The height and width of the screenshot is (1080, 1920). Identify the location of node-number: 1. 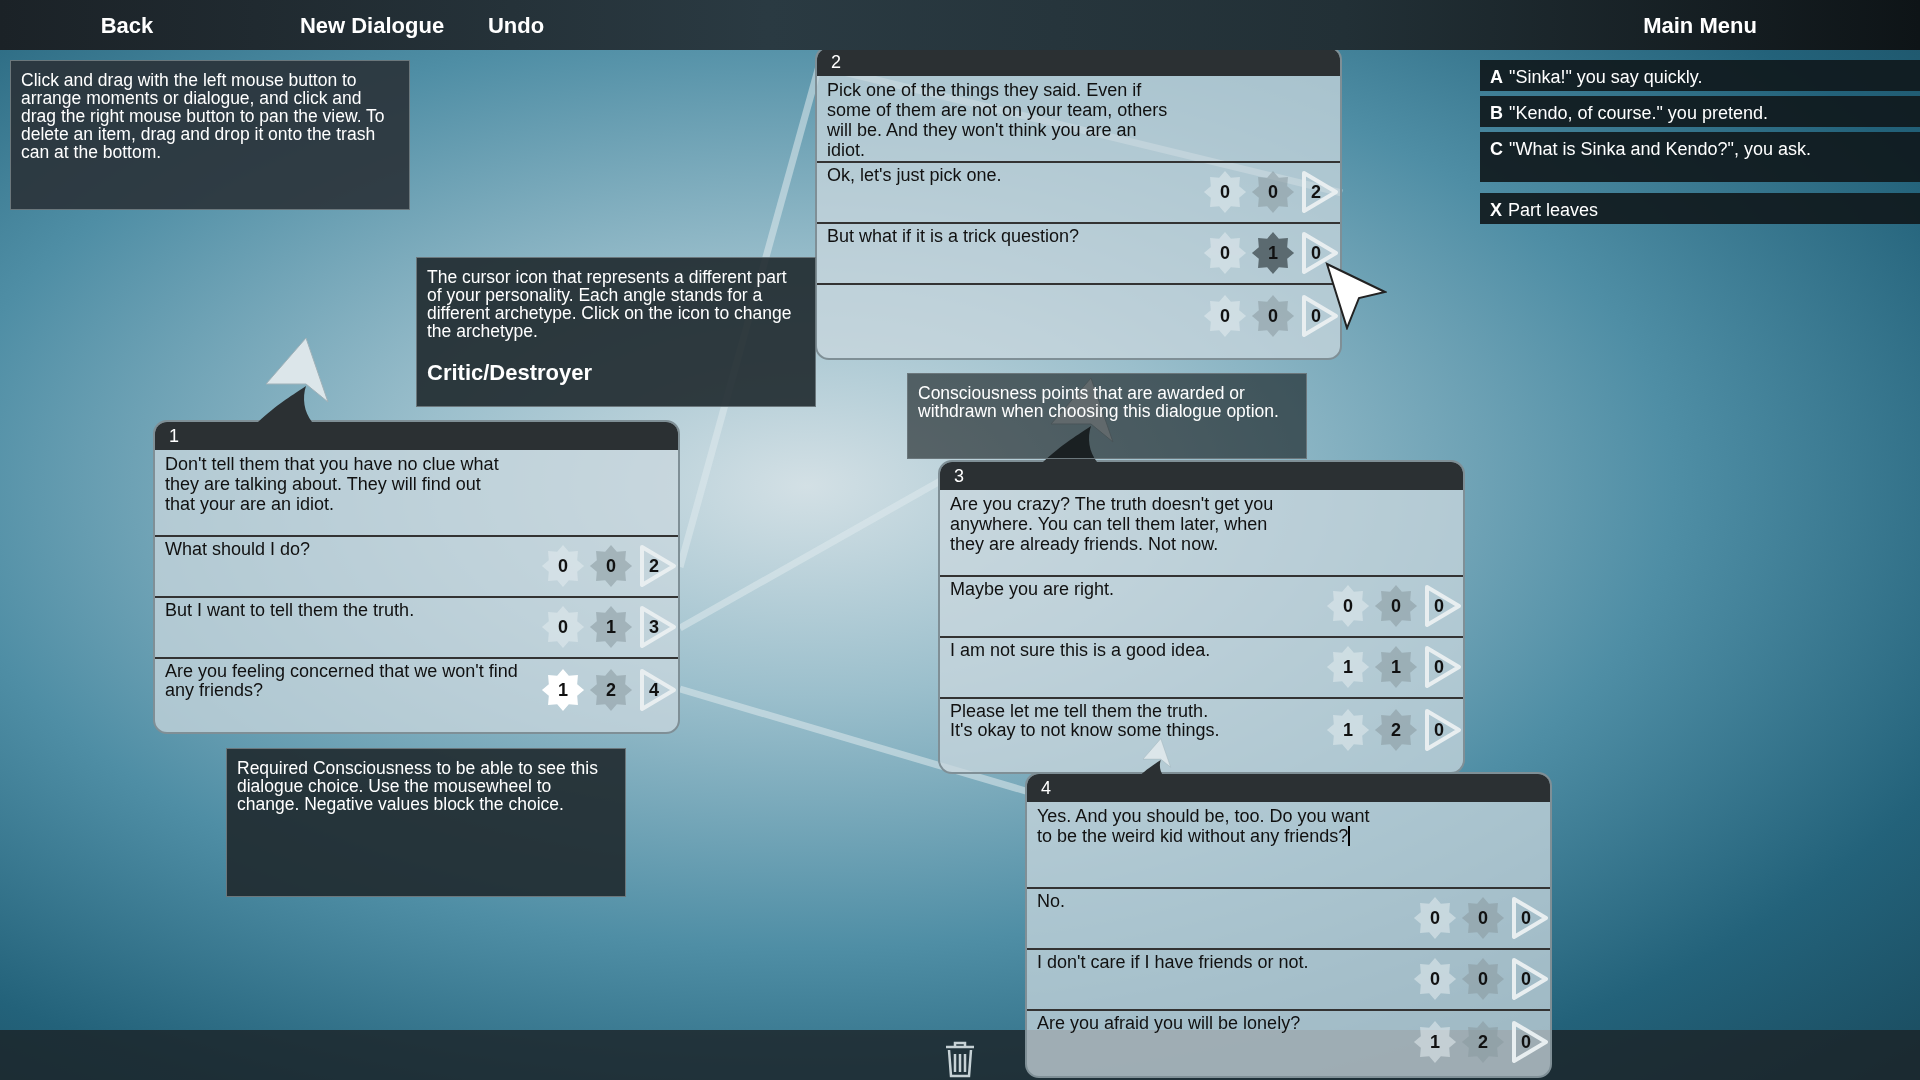
(174, 436).